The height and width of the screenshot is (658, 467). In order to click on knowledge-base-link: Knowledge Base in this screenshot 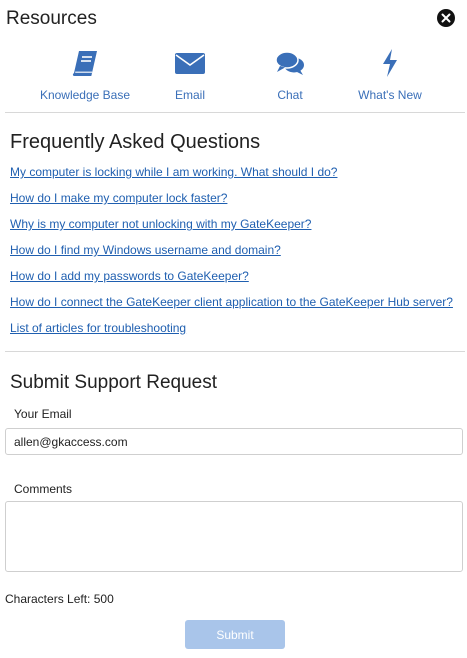, I will do `click(85, 75)`.